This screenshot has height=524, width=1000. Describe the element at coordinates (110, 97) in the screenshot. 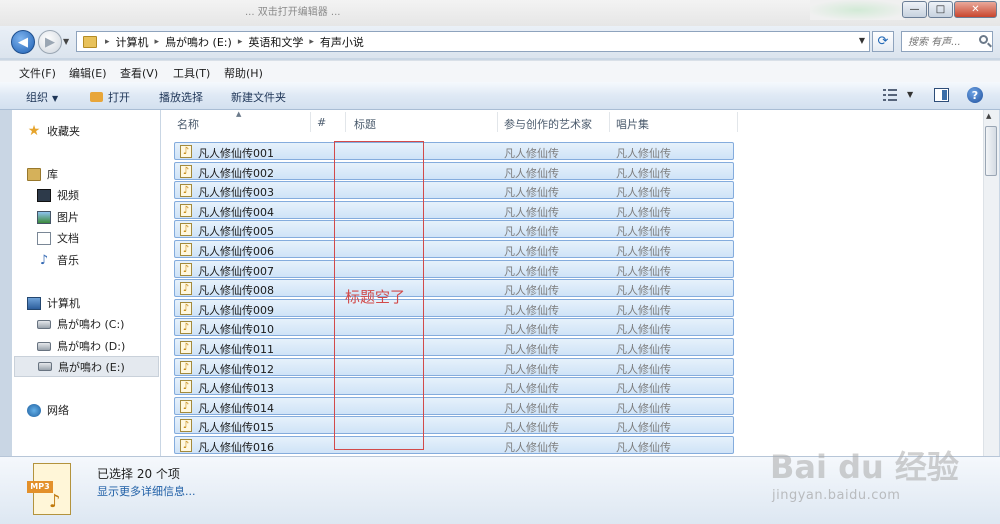

I see `open-button: 打开` at that location.